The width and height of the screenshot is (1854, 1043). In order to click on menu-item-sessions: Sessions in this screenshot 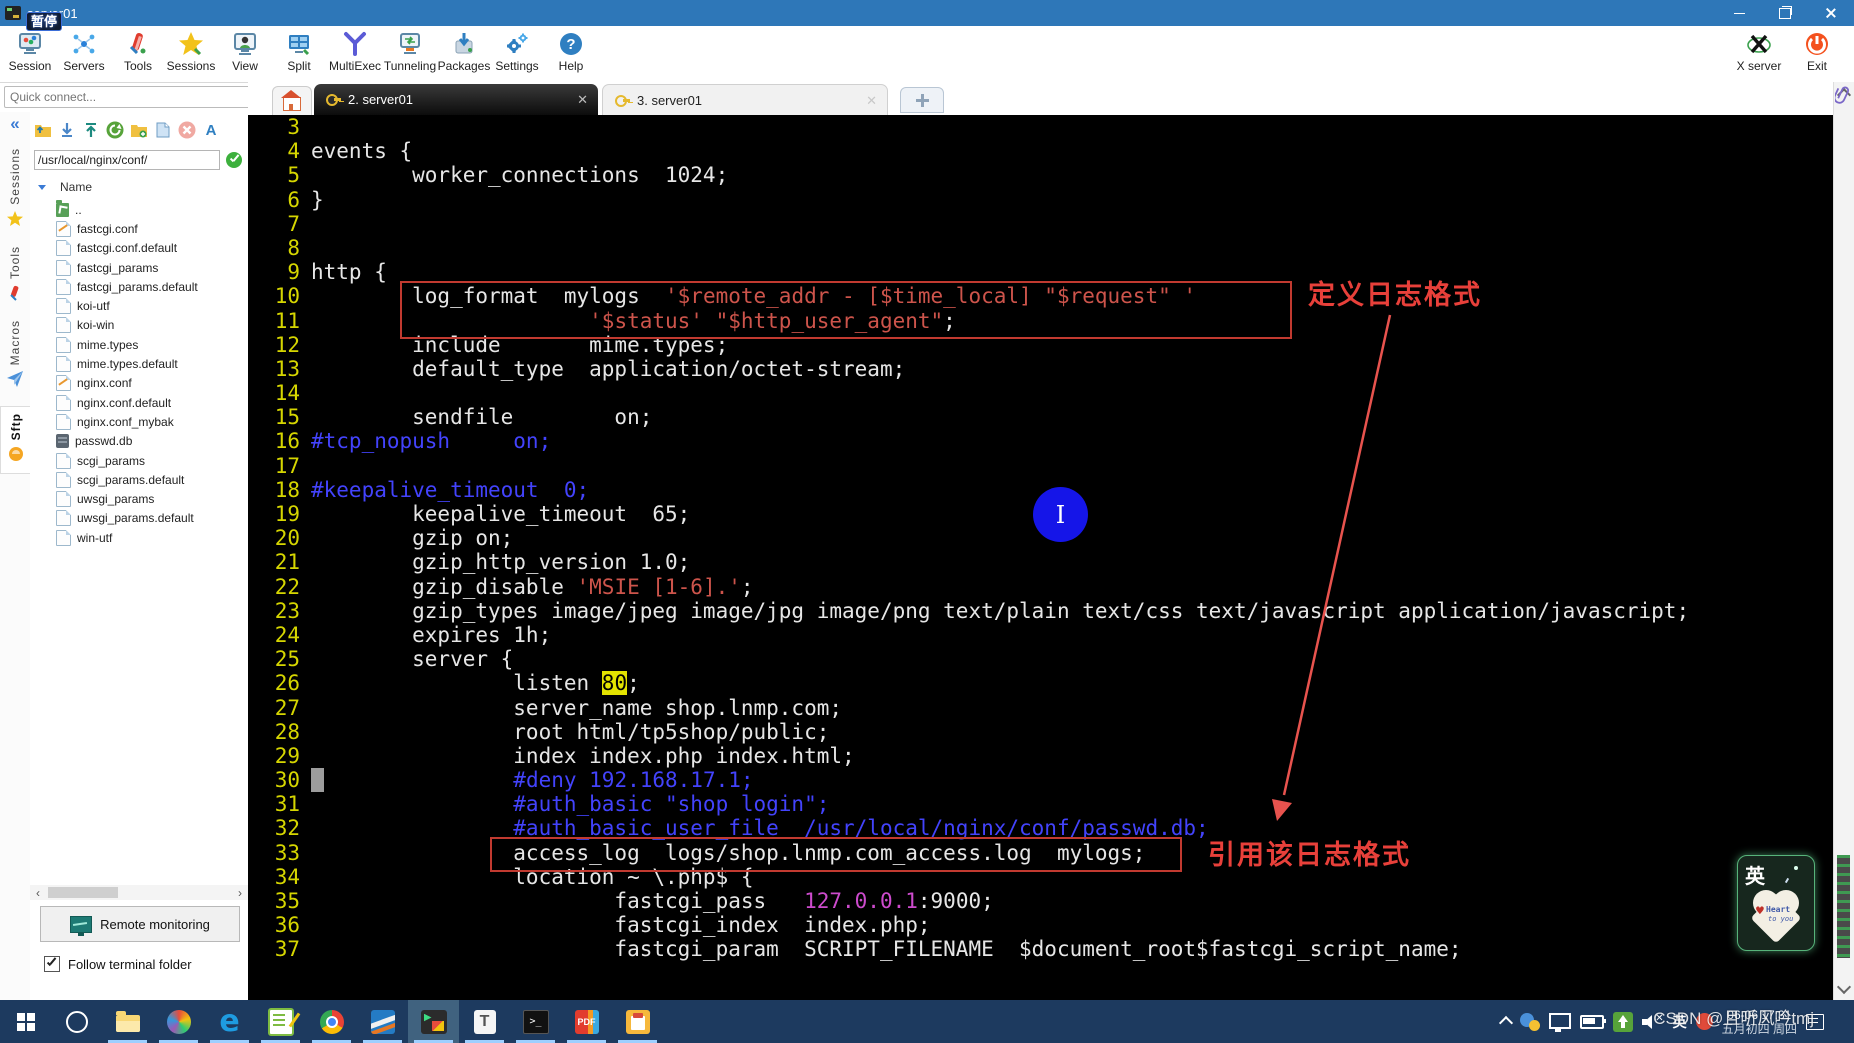, I will do `click(191, 51)`.